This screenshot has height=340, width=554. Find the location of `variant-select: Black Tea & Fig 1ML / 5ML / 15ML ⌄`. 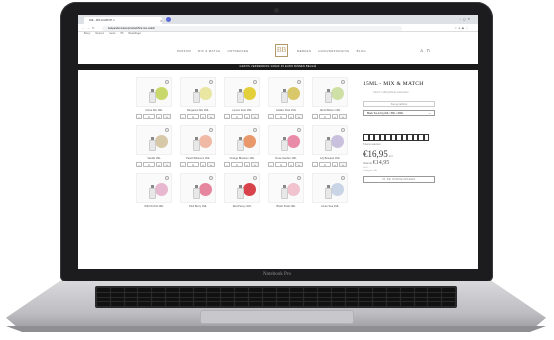

variant-select: Black Tea & Fig 1ML / 5ML / 15ML ⌄ is located at coordinates (399, 113).